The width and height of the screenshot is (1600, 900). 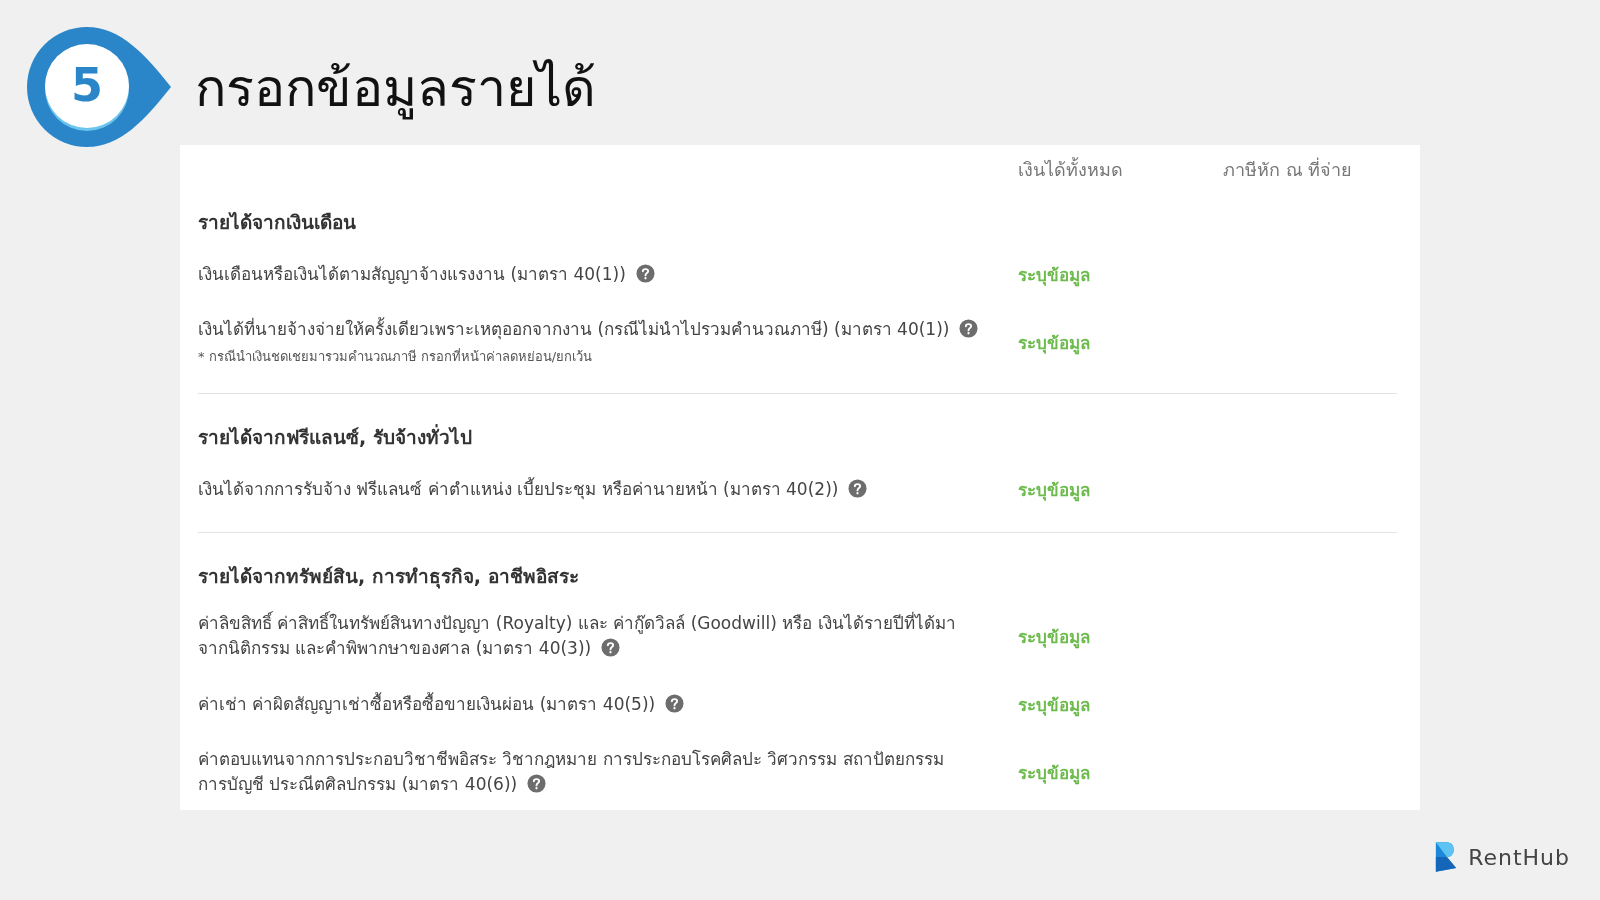 I want to click on income-item-label: ค่าเช่า ค่าผิดสัญญาเช่าซื้อหรือซื้อขายเงินผ่อน (มาตรา 40(5)), so click(x=427, y=703).